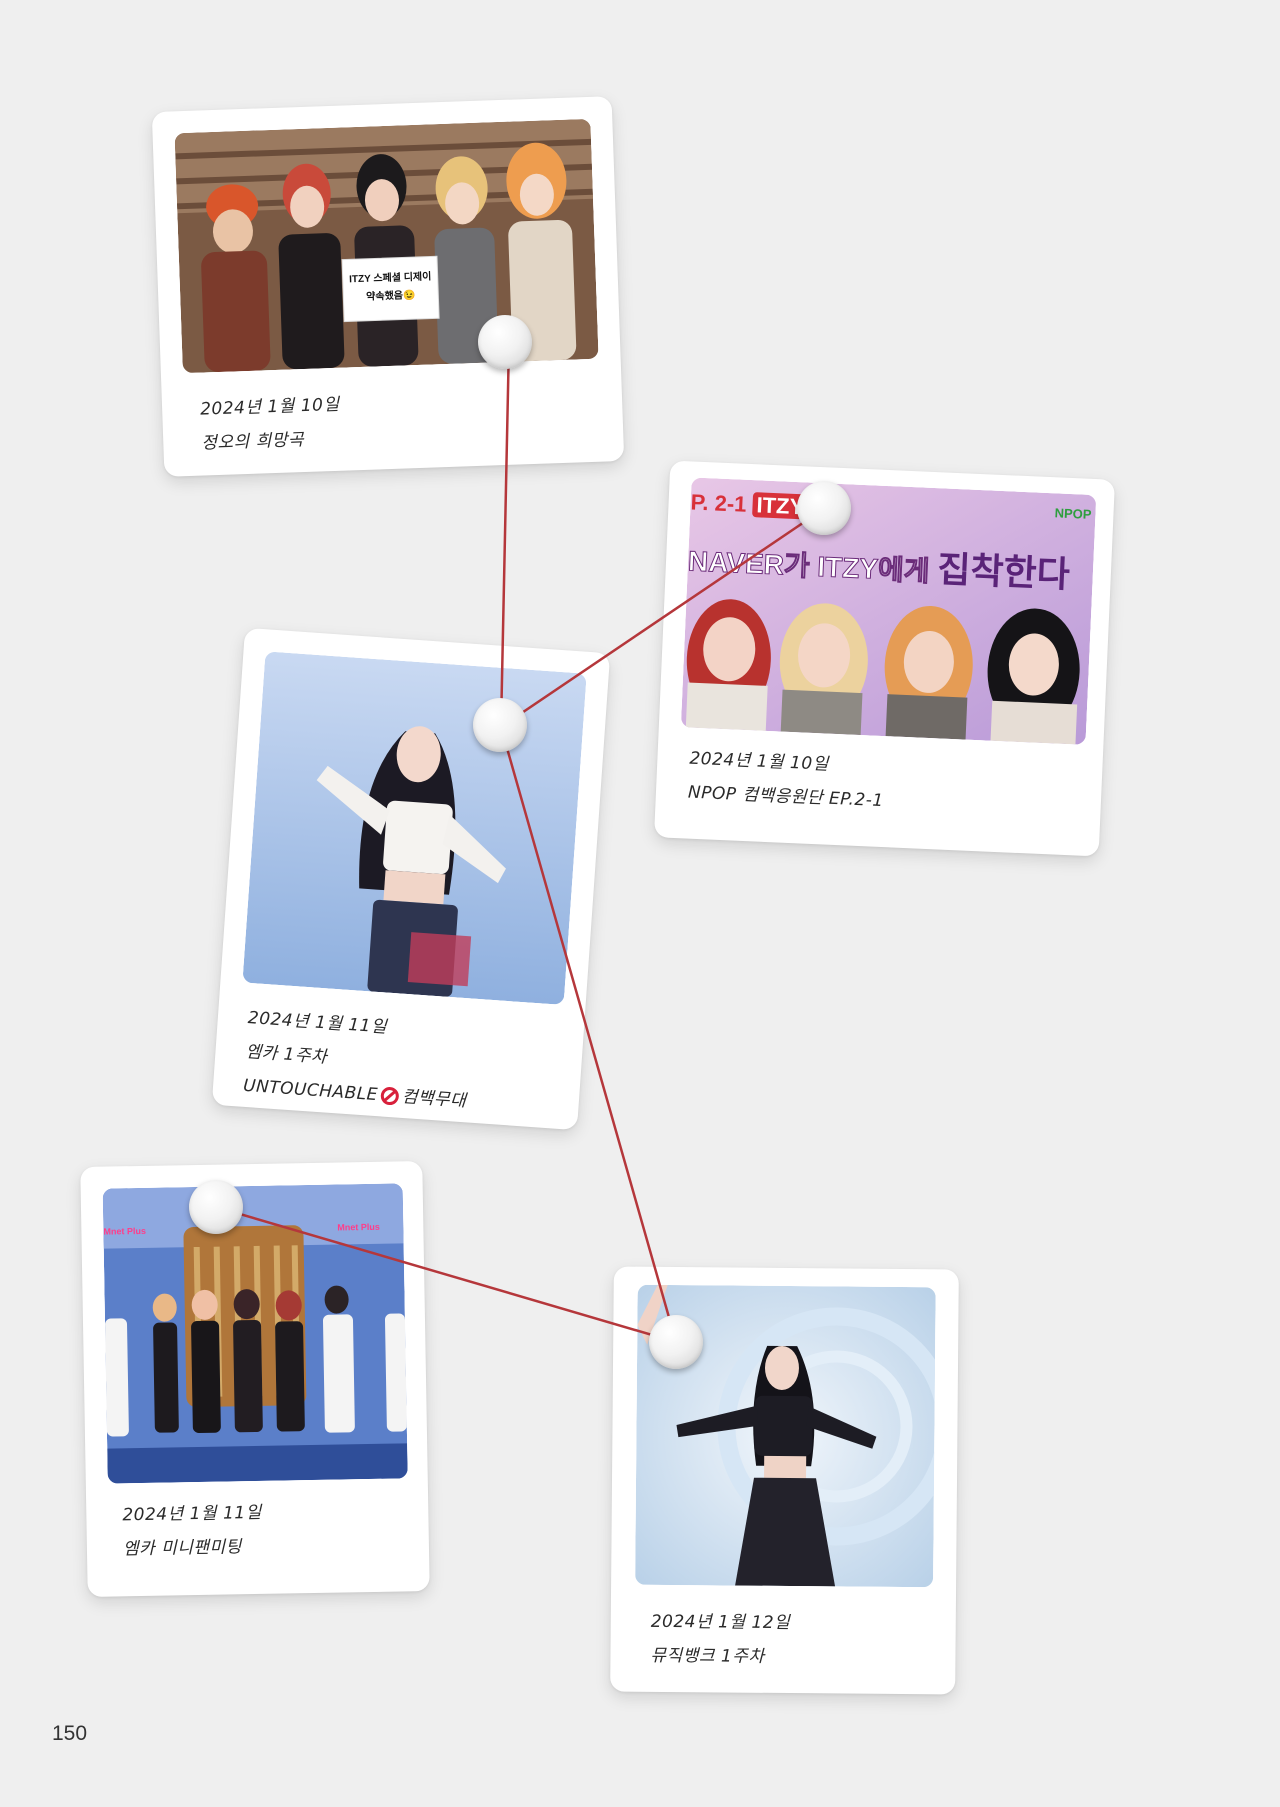 The width and height of the screenshot is (1280, 1807). I want to click on photo-logo-left: Mnet Plus, so click(125, 1231).